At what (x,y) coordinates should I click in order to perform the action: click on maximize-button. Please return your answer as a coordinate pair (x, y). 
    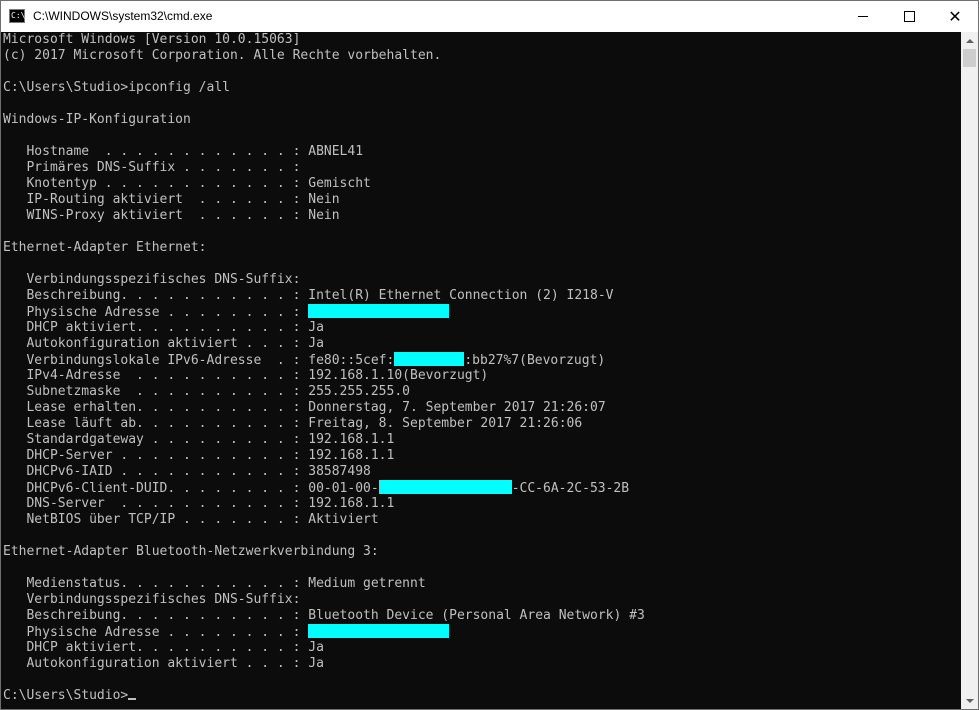
    Looking at the image, I should click on (909, 16).